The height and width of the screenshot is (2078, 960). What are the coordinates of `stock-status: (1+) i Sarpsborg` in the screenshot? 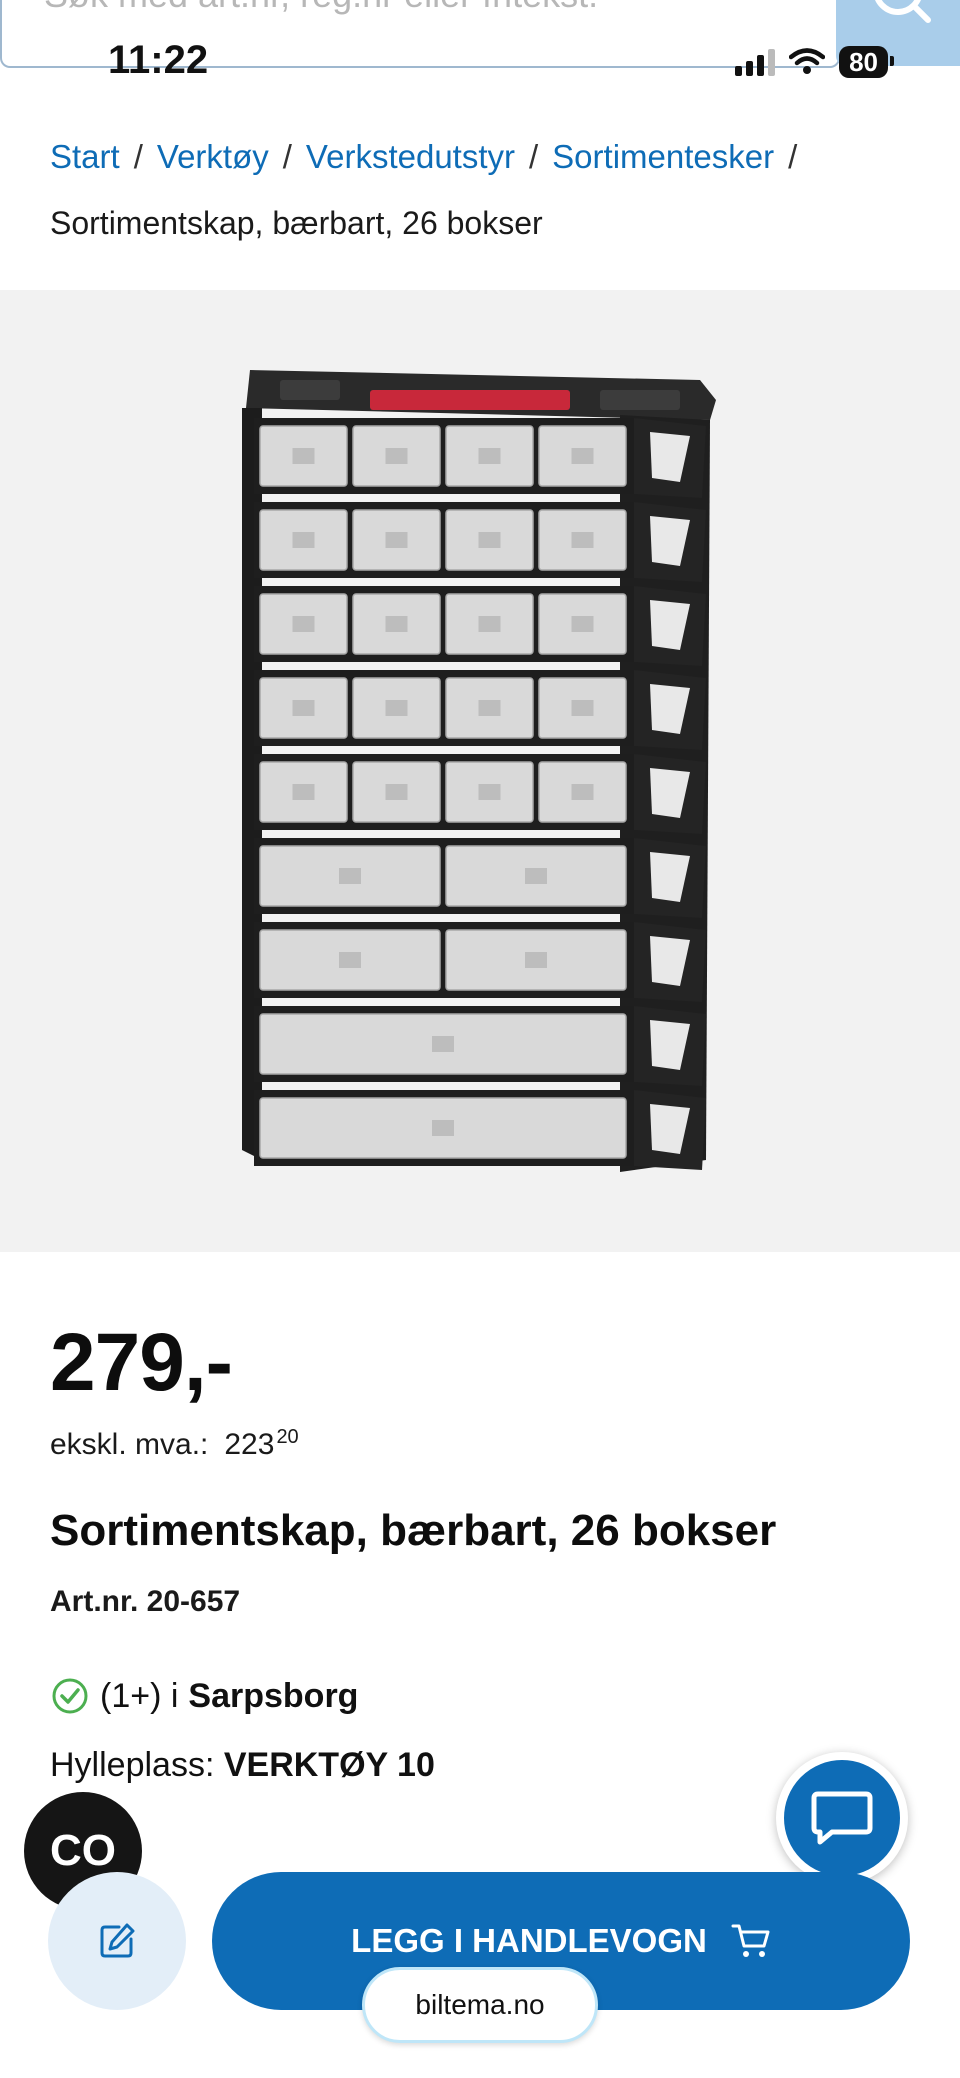 It's located at (204, 1696).